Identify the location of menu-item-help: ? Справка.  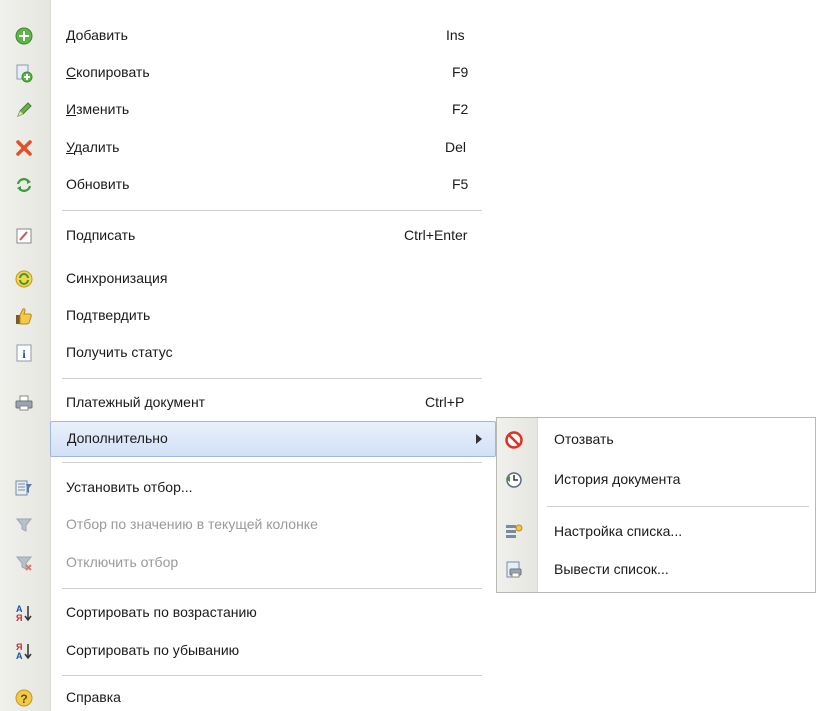
(248, 695).